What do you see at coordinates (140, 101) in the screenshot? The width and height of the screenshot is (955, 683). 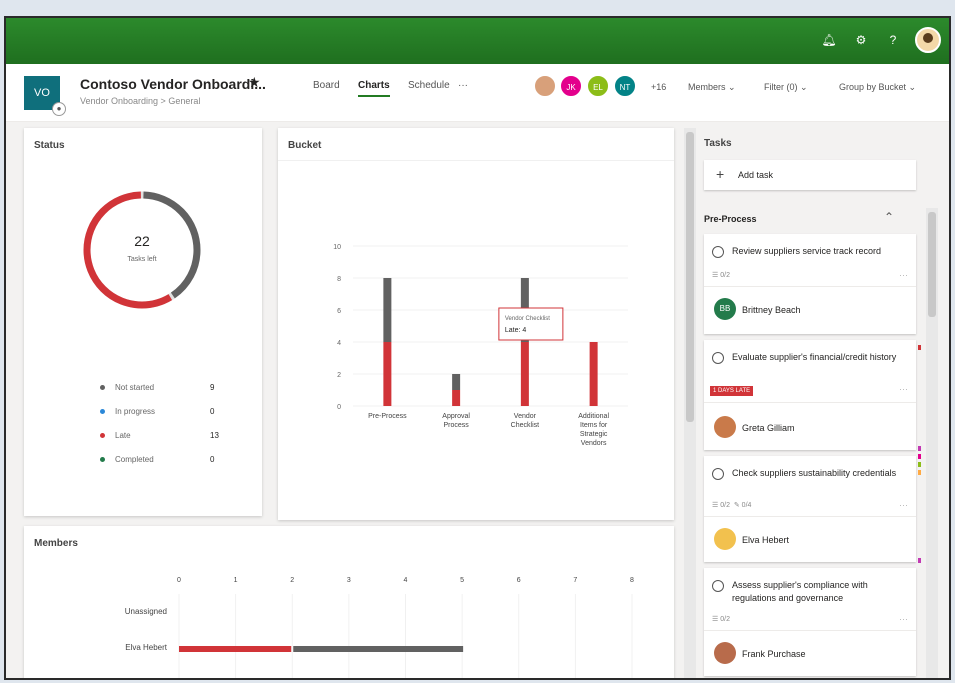 I see `plan-breadcrumb: Vendor Onboarding > General` at bounding box center [140, 101].